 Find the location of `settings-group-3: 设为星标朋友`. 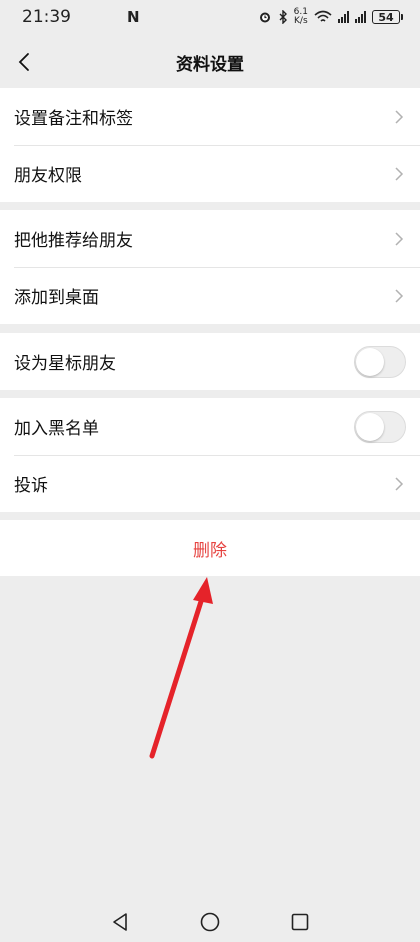

settings-group-3: 设为星标朋友 is located at coordinates (210, 361).